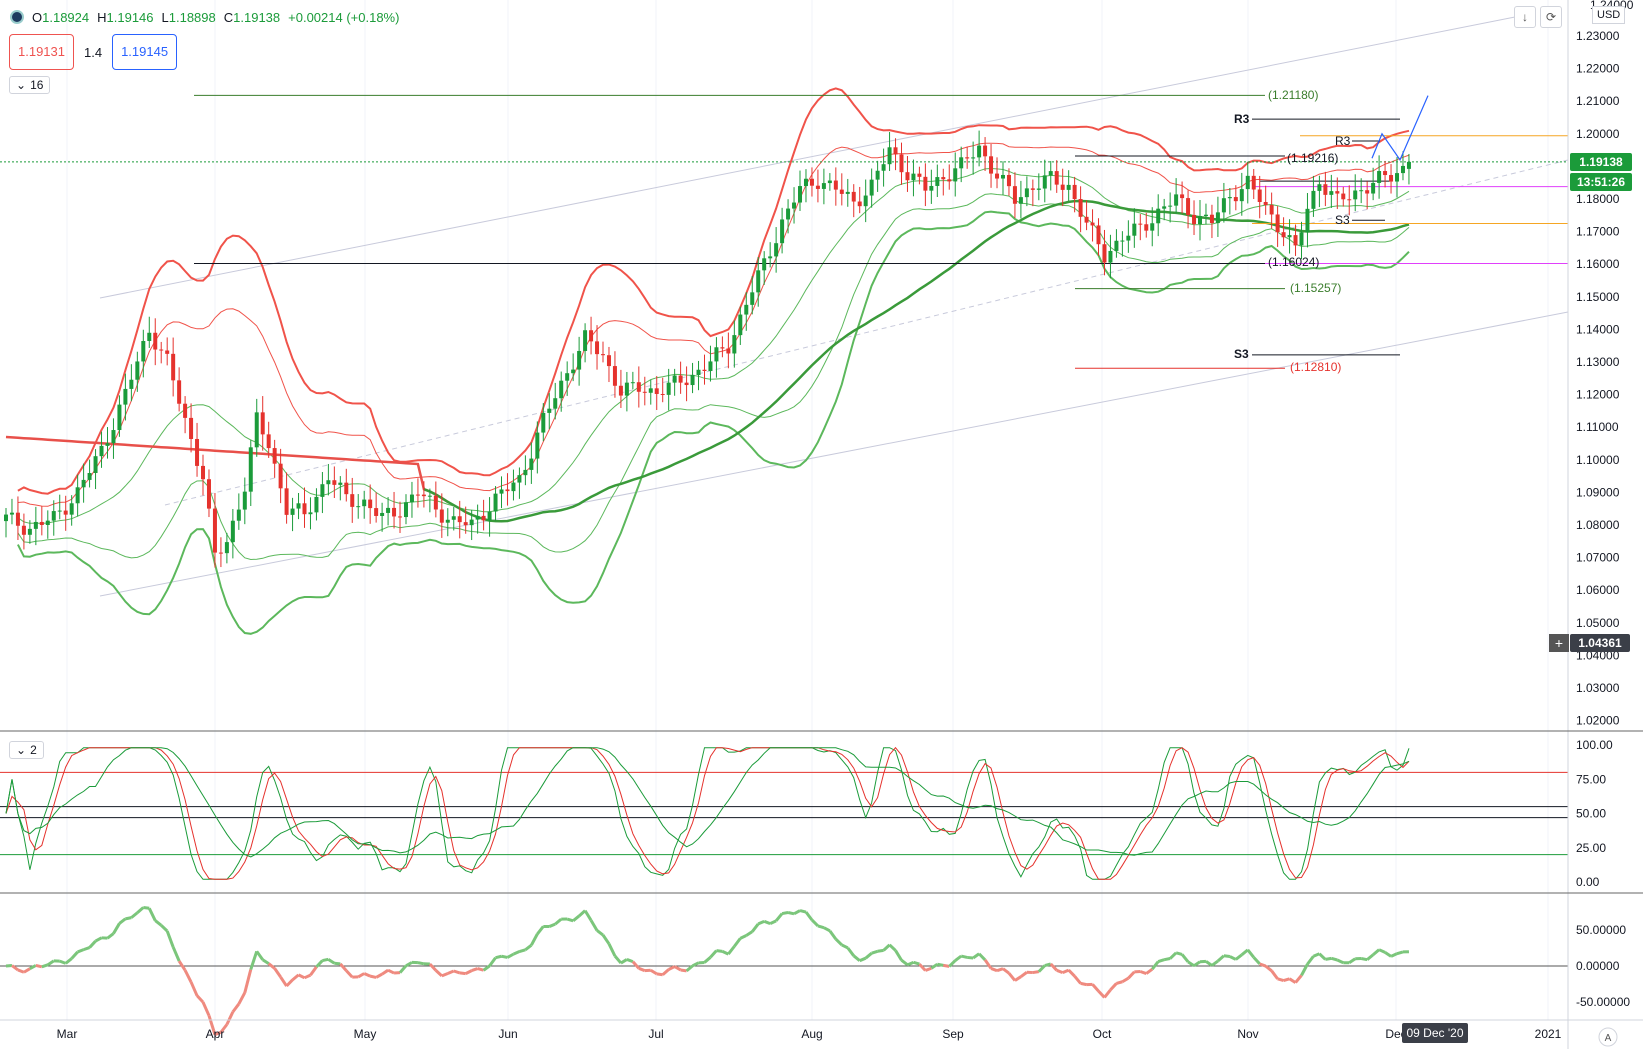 The image size is (1643, 1049). Describe the element at coordinates (67, 1034) in the screenshot. I see `time-tick-label: Mar` at that location.